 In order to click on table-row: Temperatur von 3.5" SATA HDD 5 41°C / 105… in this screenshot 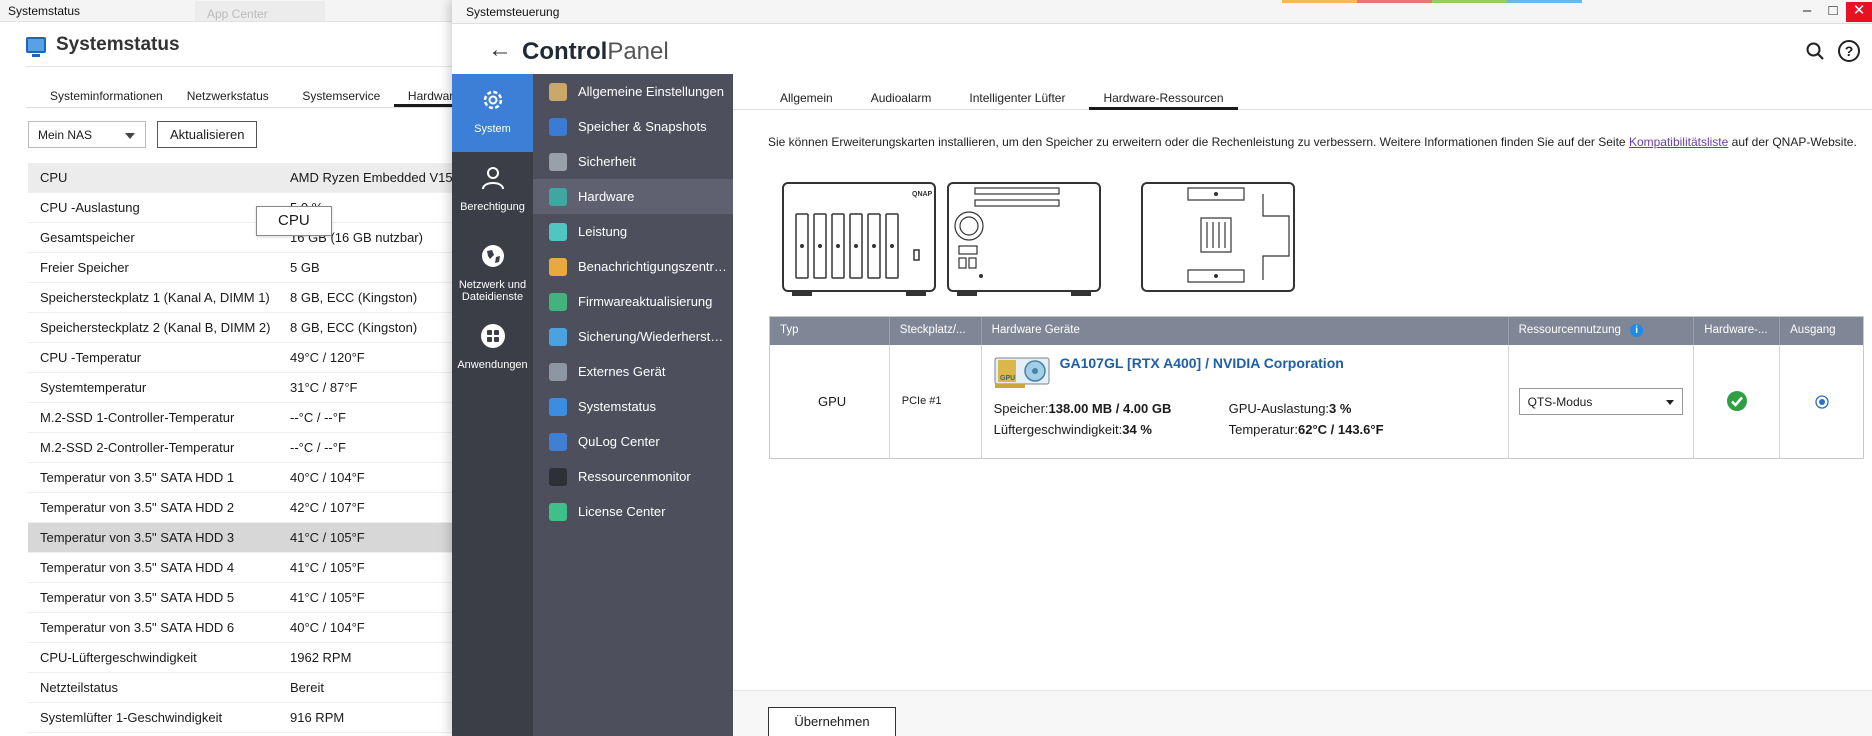, I will do `click(248, 598)`.